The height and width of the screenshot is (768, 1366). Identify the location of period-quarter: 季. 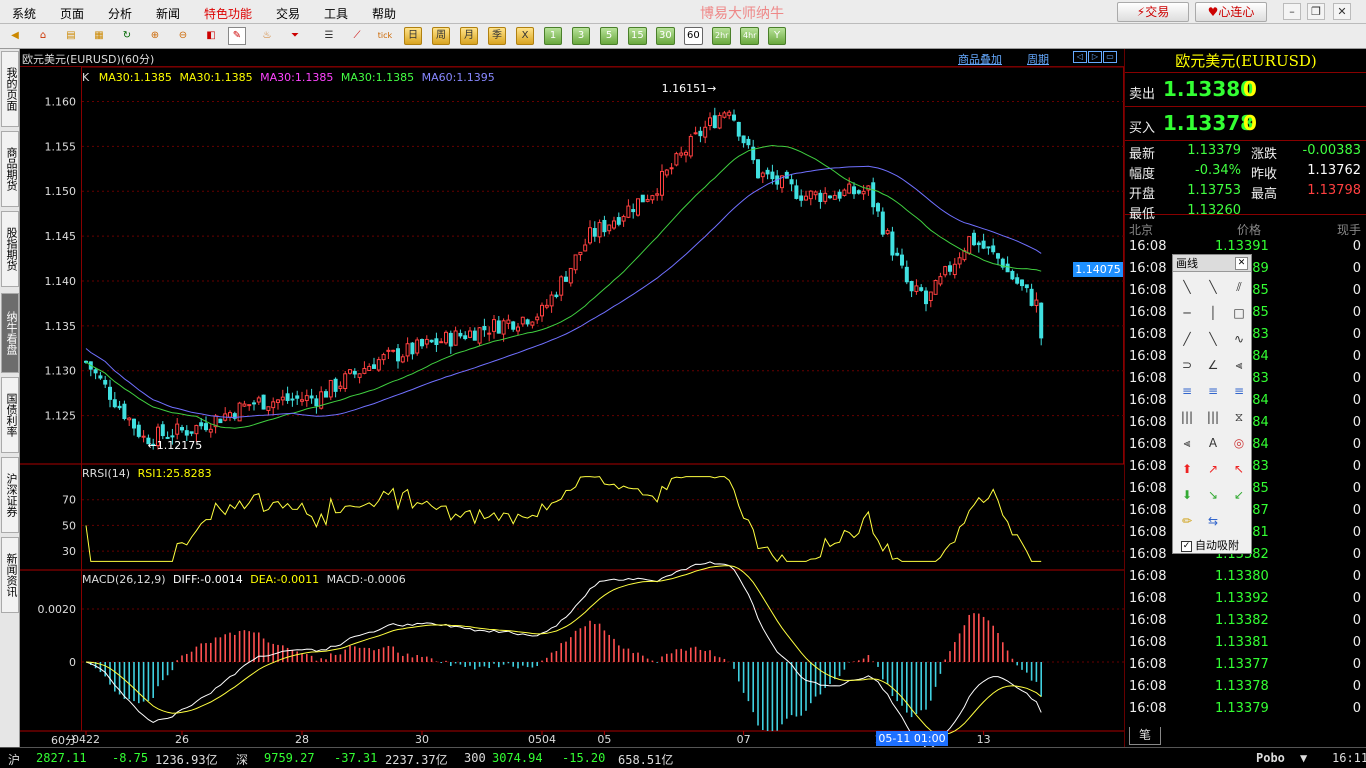
(497, 36).